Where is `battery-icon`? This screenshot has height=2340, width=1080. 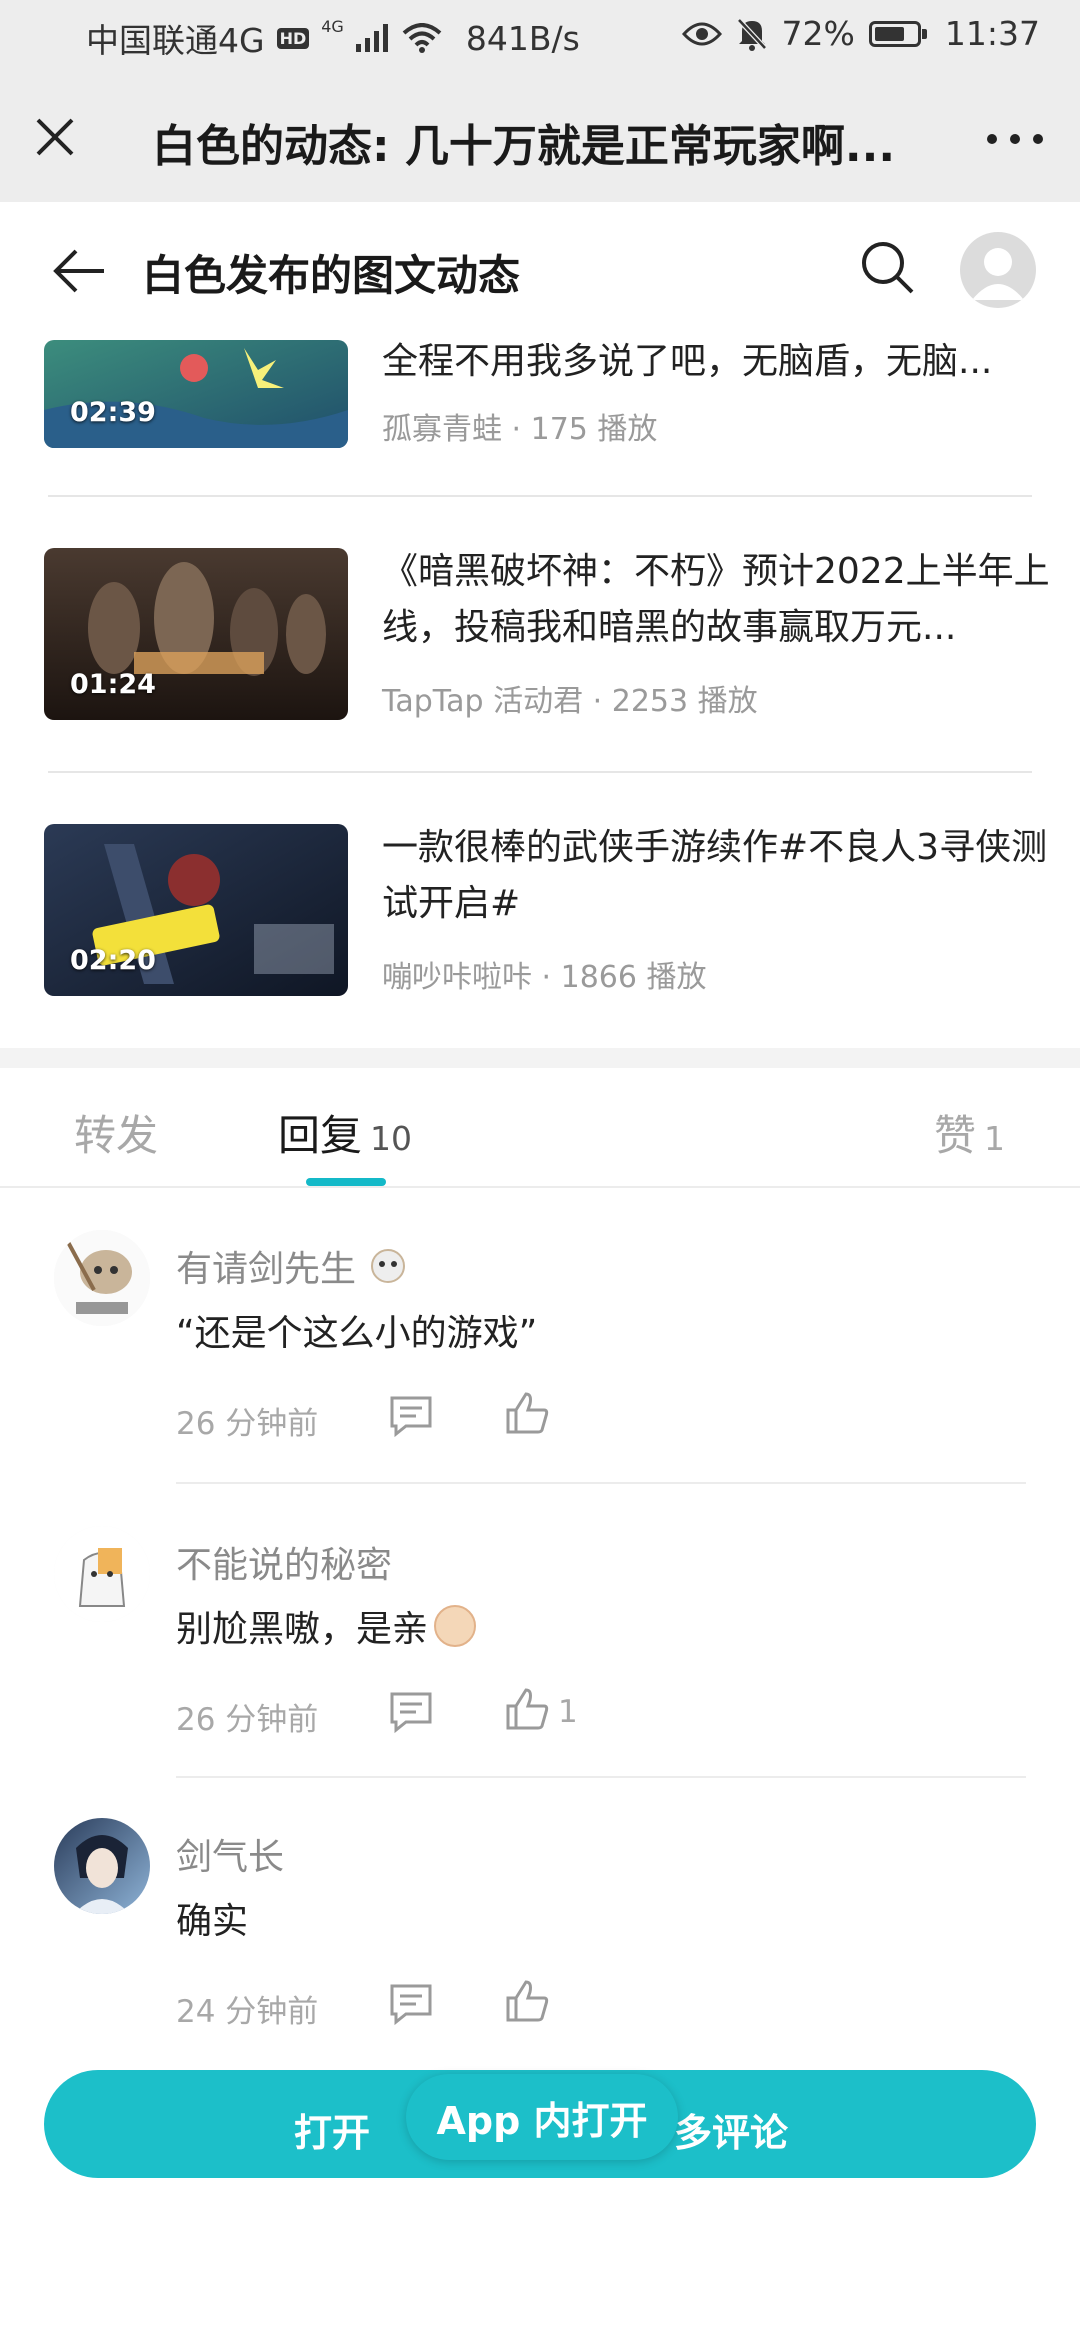
battery-icon is located at coordinates (897, 33).